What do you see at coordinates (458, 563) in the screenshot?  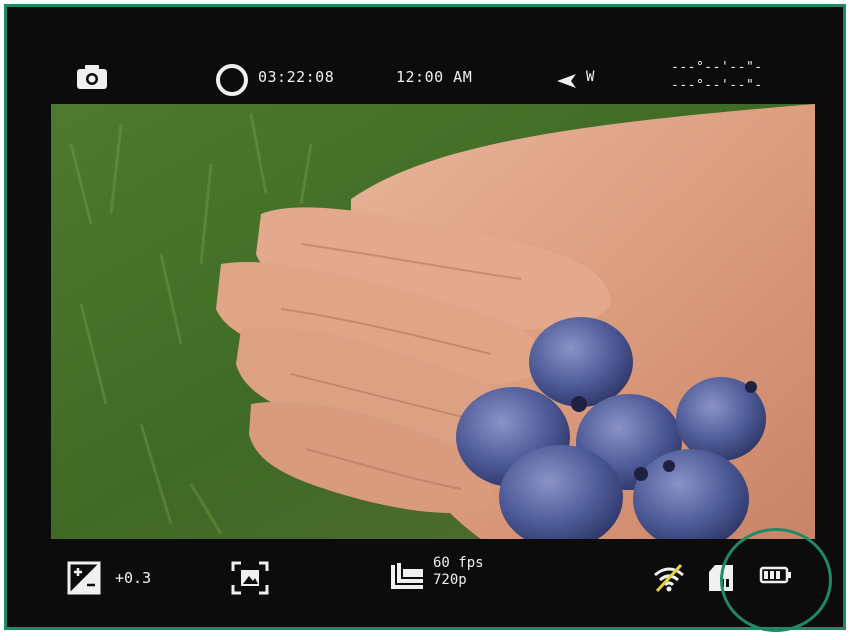 I see `frame-rate: 60 fps` at bounding box center [458, 563].